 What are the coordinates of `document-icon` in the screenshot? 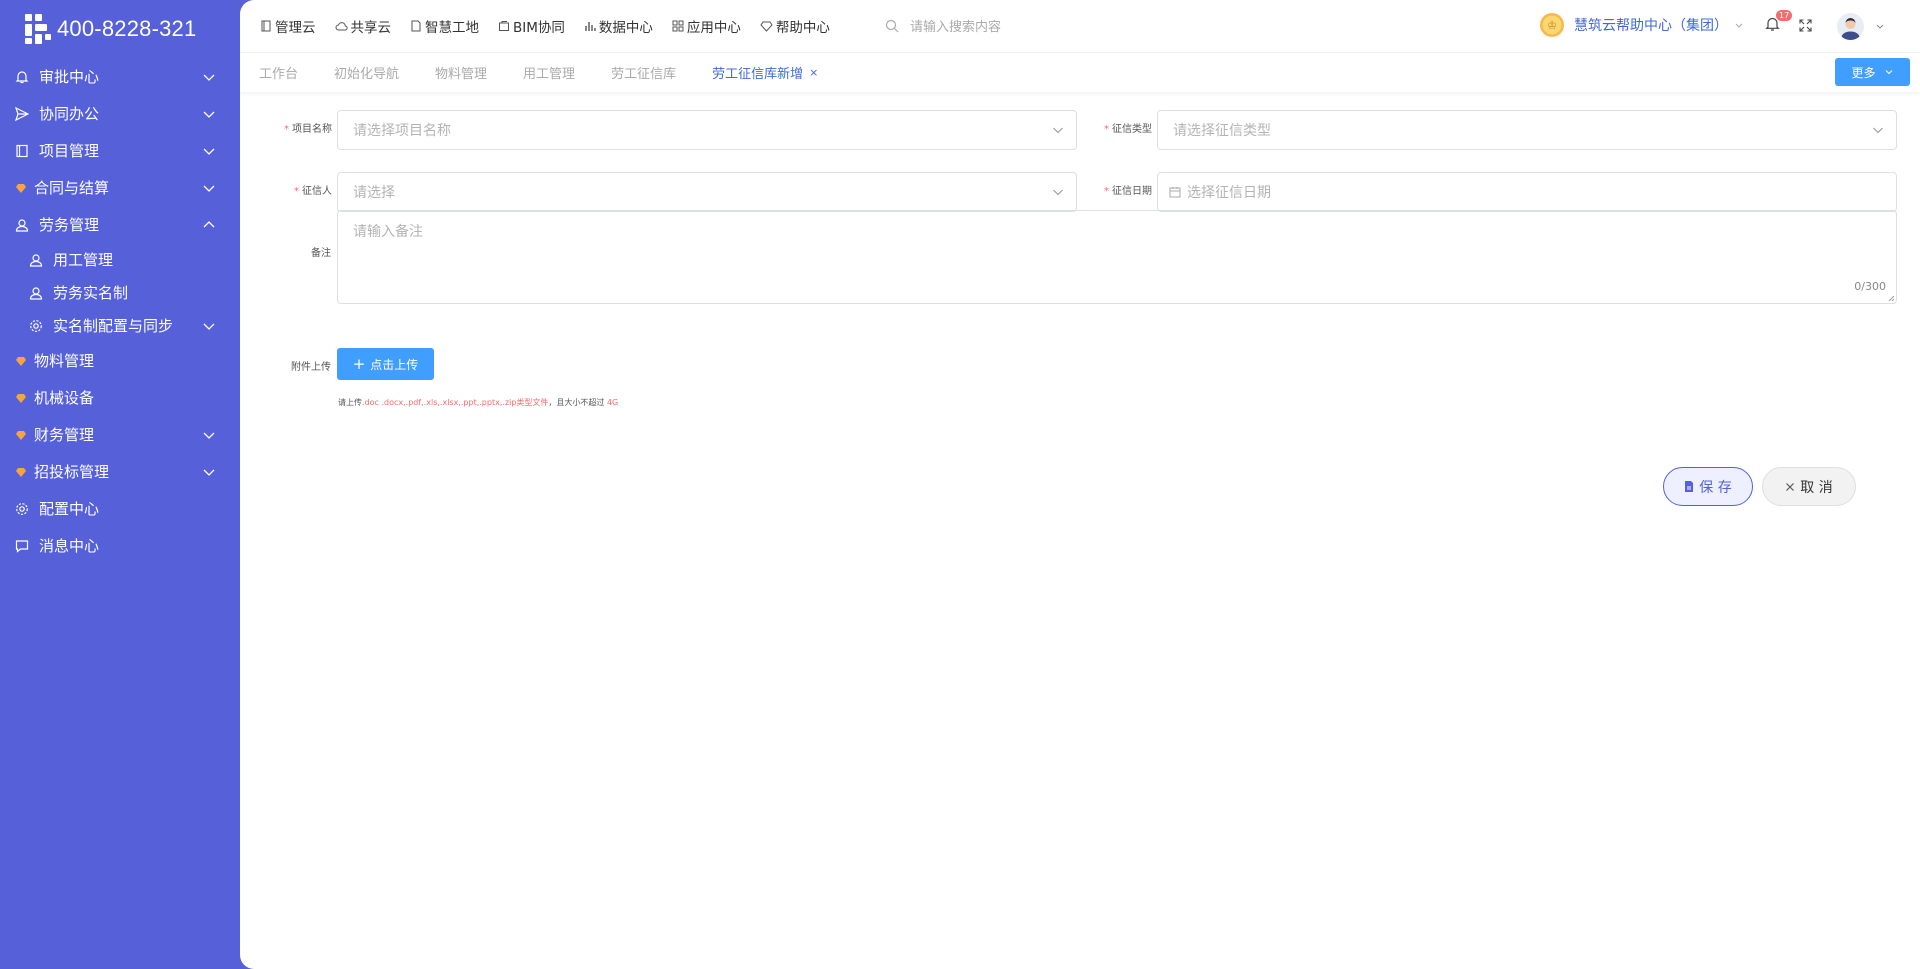 It's located at (416, 26).